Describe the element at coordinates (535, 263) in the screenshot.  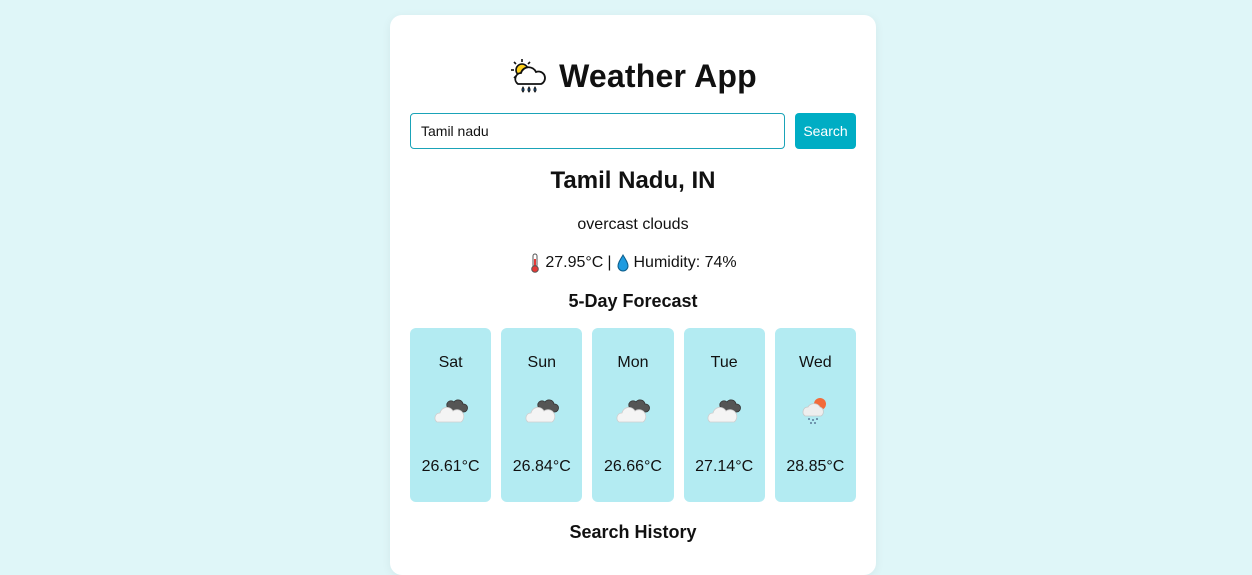
I see `thermometer-icon` at that location.